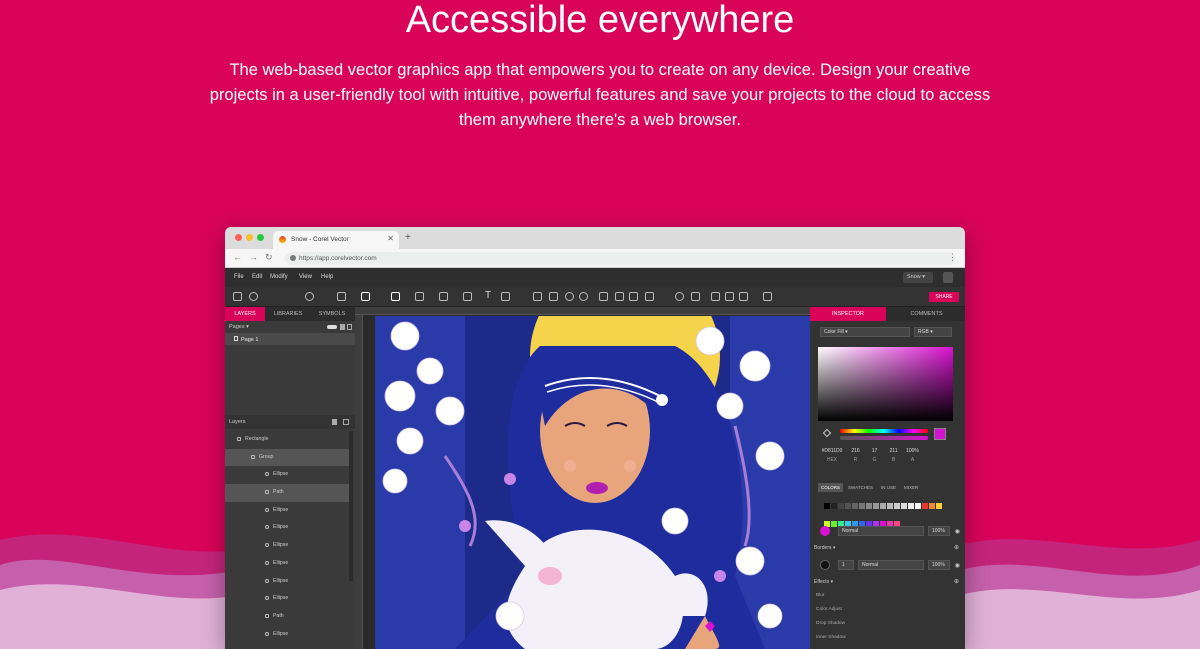  What do you see at coordinates (948, 277) in the screenshot?
I see `document-icon` at bounding box center [948, 277].